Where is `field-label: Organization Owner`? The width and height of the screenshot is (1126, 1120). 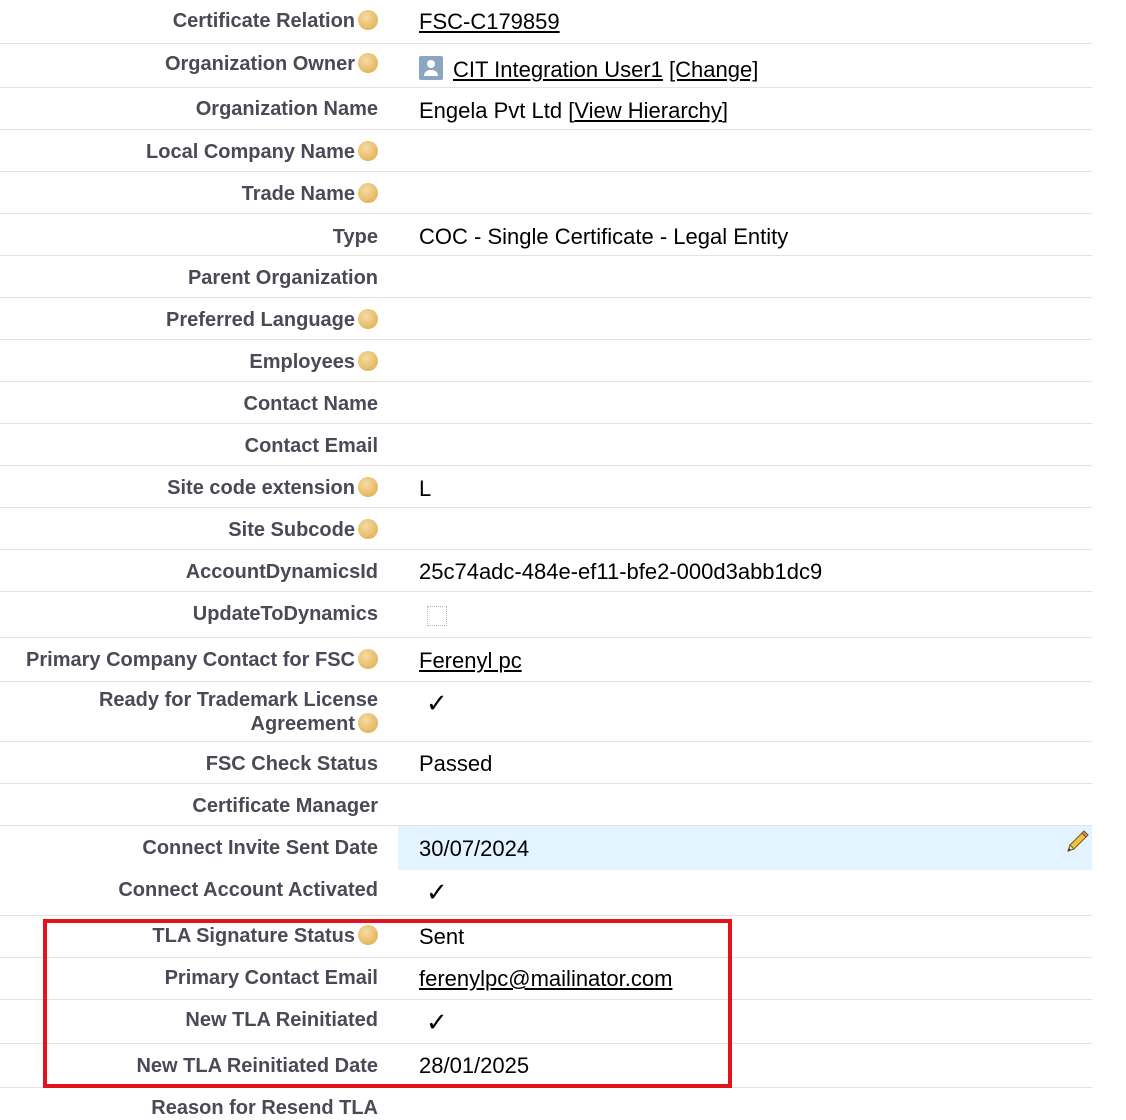
field-label: Organization Owner is located at coordinates (189, 64).